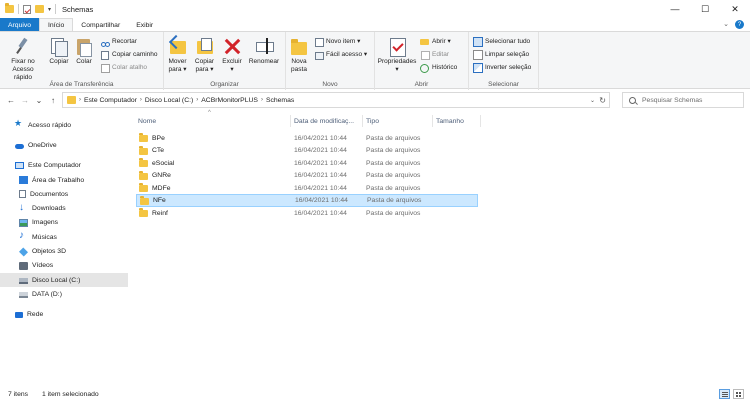 The image size is (750, 402). What do you see at coordinates (375, 394) in the screenshot?
I see `status-bar: 7 itens 1 item selecionado` at bounding box center [375, 394].